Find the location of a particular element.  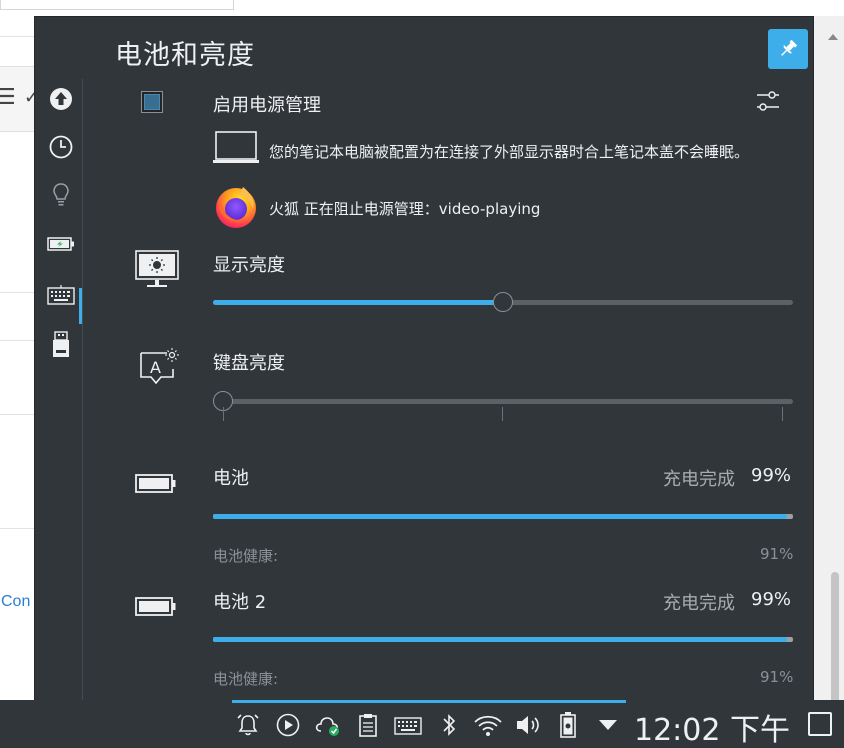

tray-bluetooth is located at coordinates (449, 725).